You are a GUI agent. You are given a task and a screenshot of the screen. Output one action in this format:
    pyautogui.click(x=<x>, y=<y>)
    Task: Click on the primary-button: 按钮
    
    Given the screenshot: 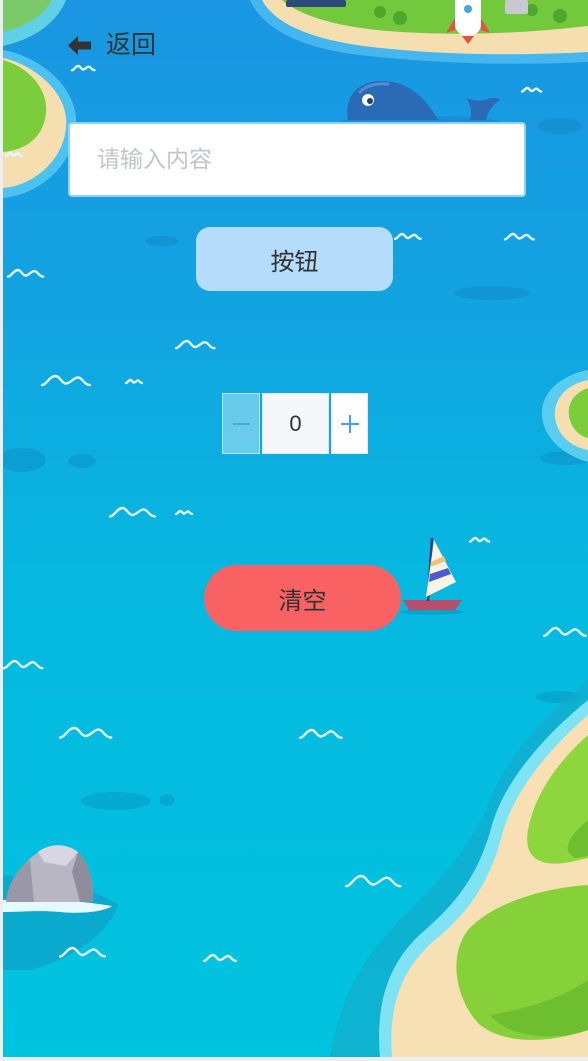 What is the action you would take?
    pyautogui.click(x=294, y=259)
    